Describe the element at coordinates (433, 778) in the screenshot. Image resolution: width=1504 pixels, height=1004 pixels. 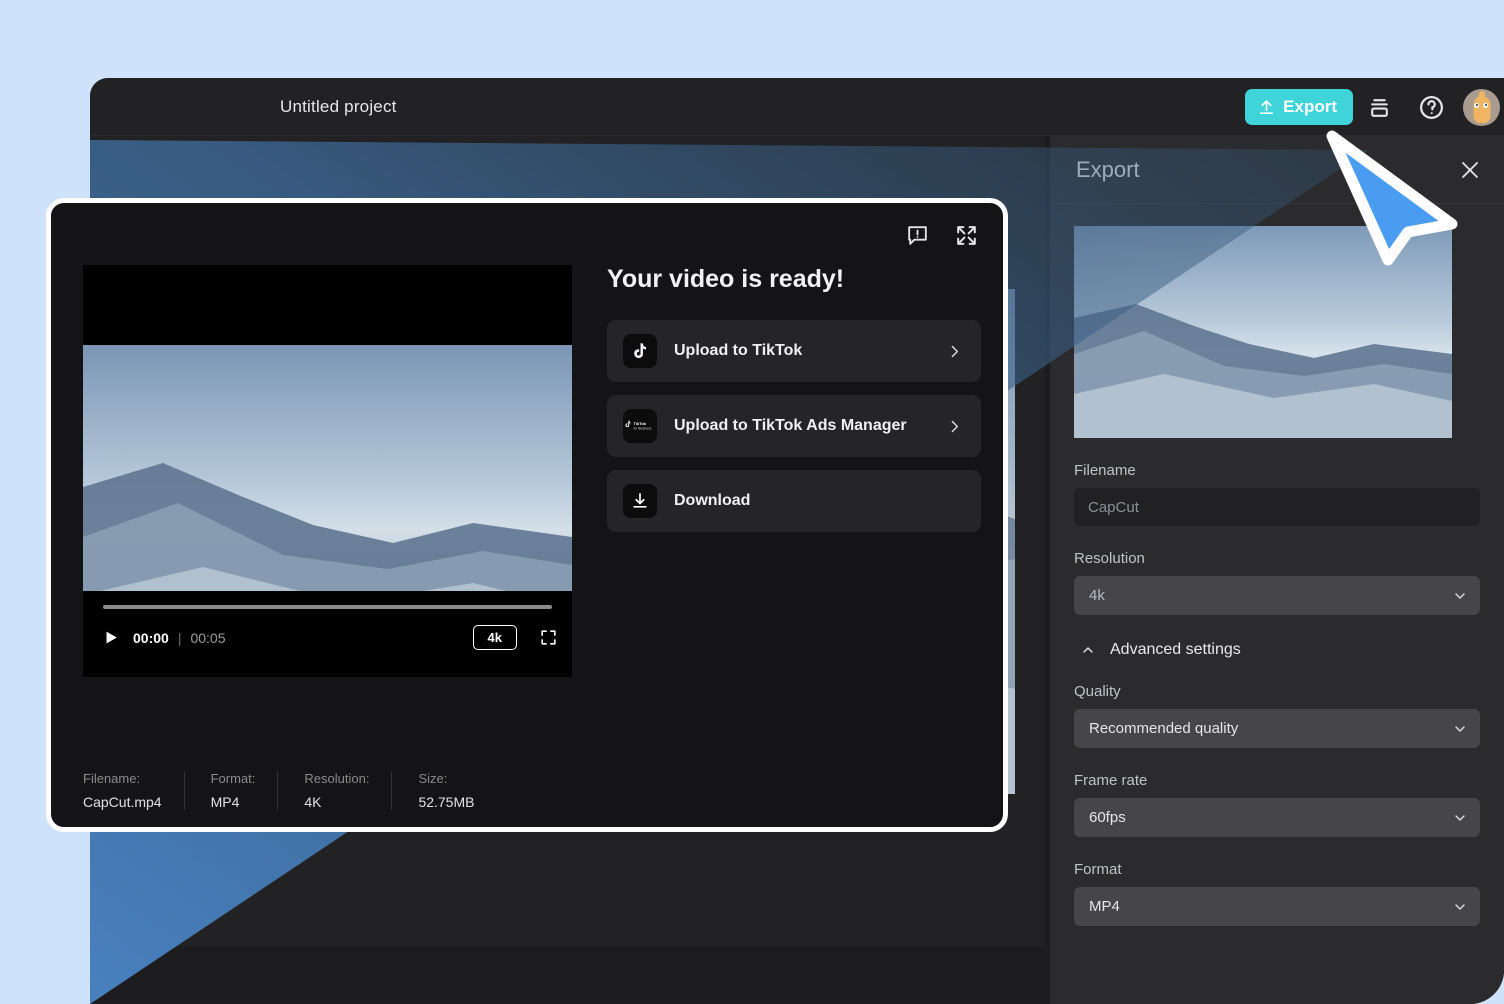
I see `meta-label: Size:` at that location.